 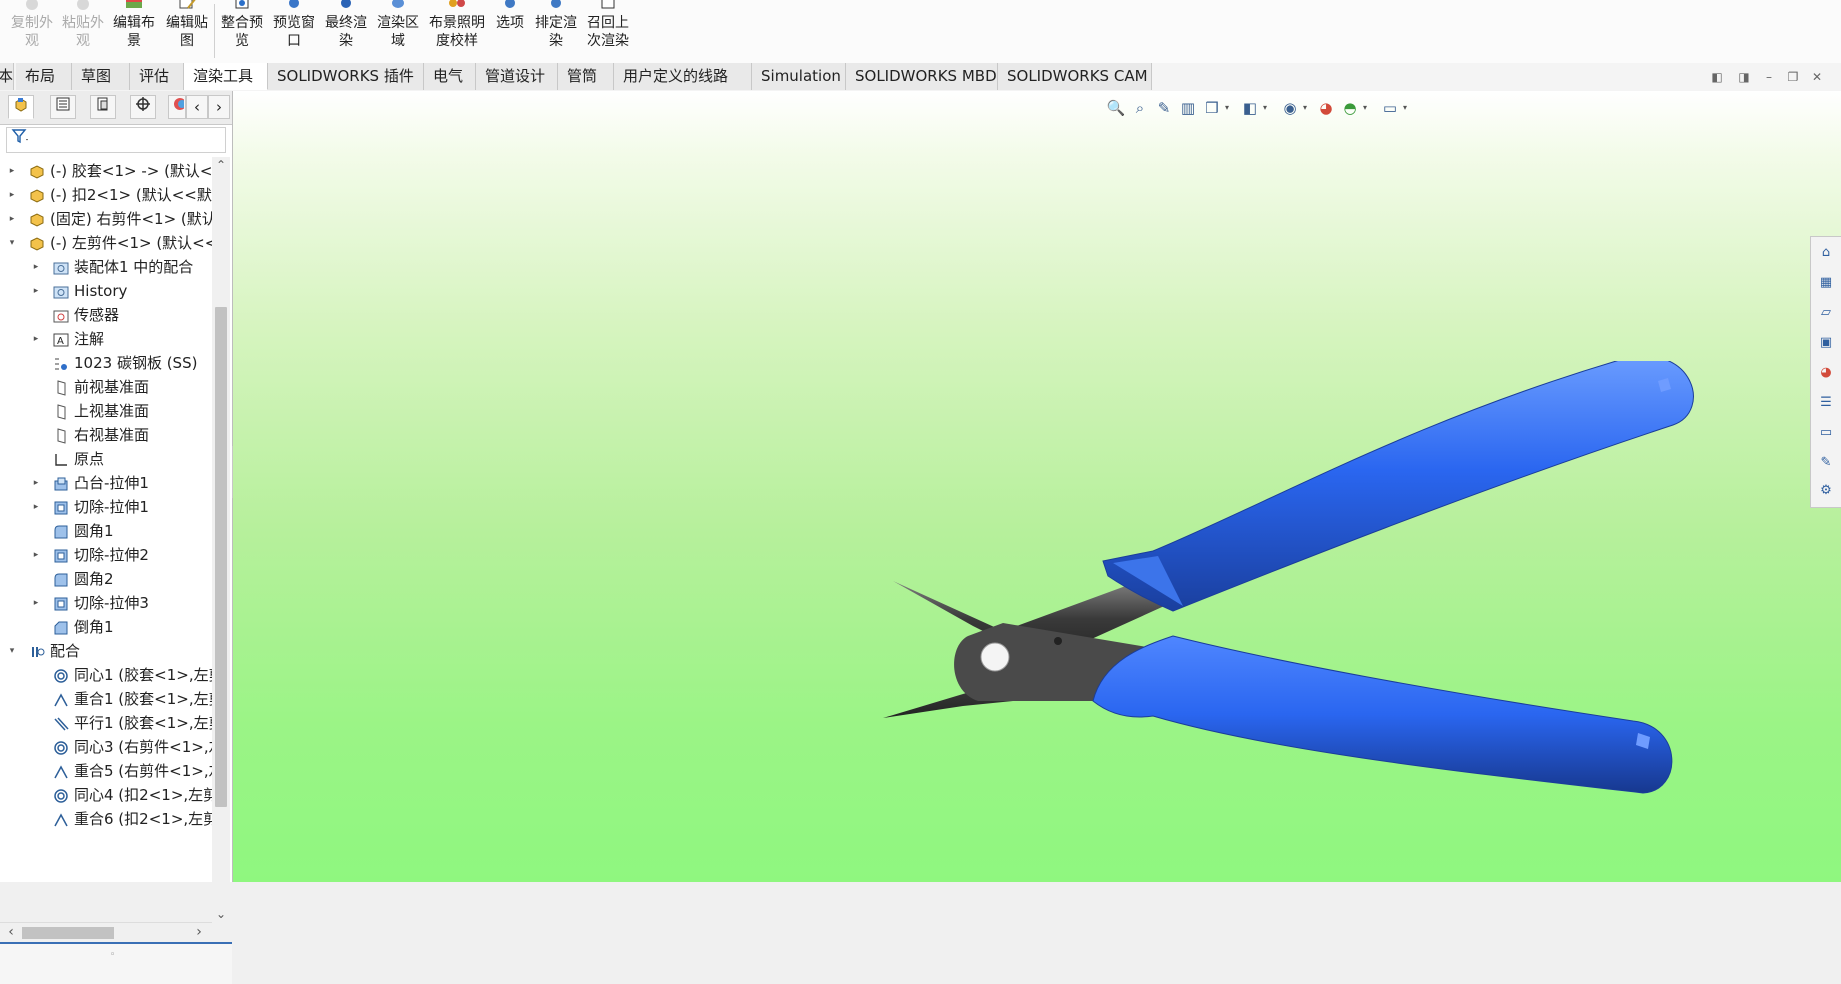 What do you see at coordinates (1744, 77) in the screenshot?
I see `tile-right-icon: ◨` at bounding box center [1744, 77].